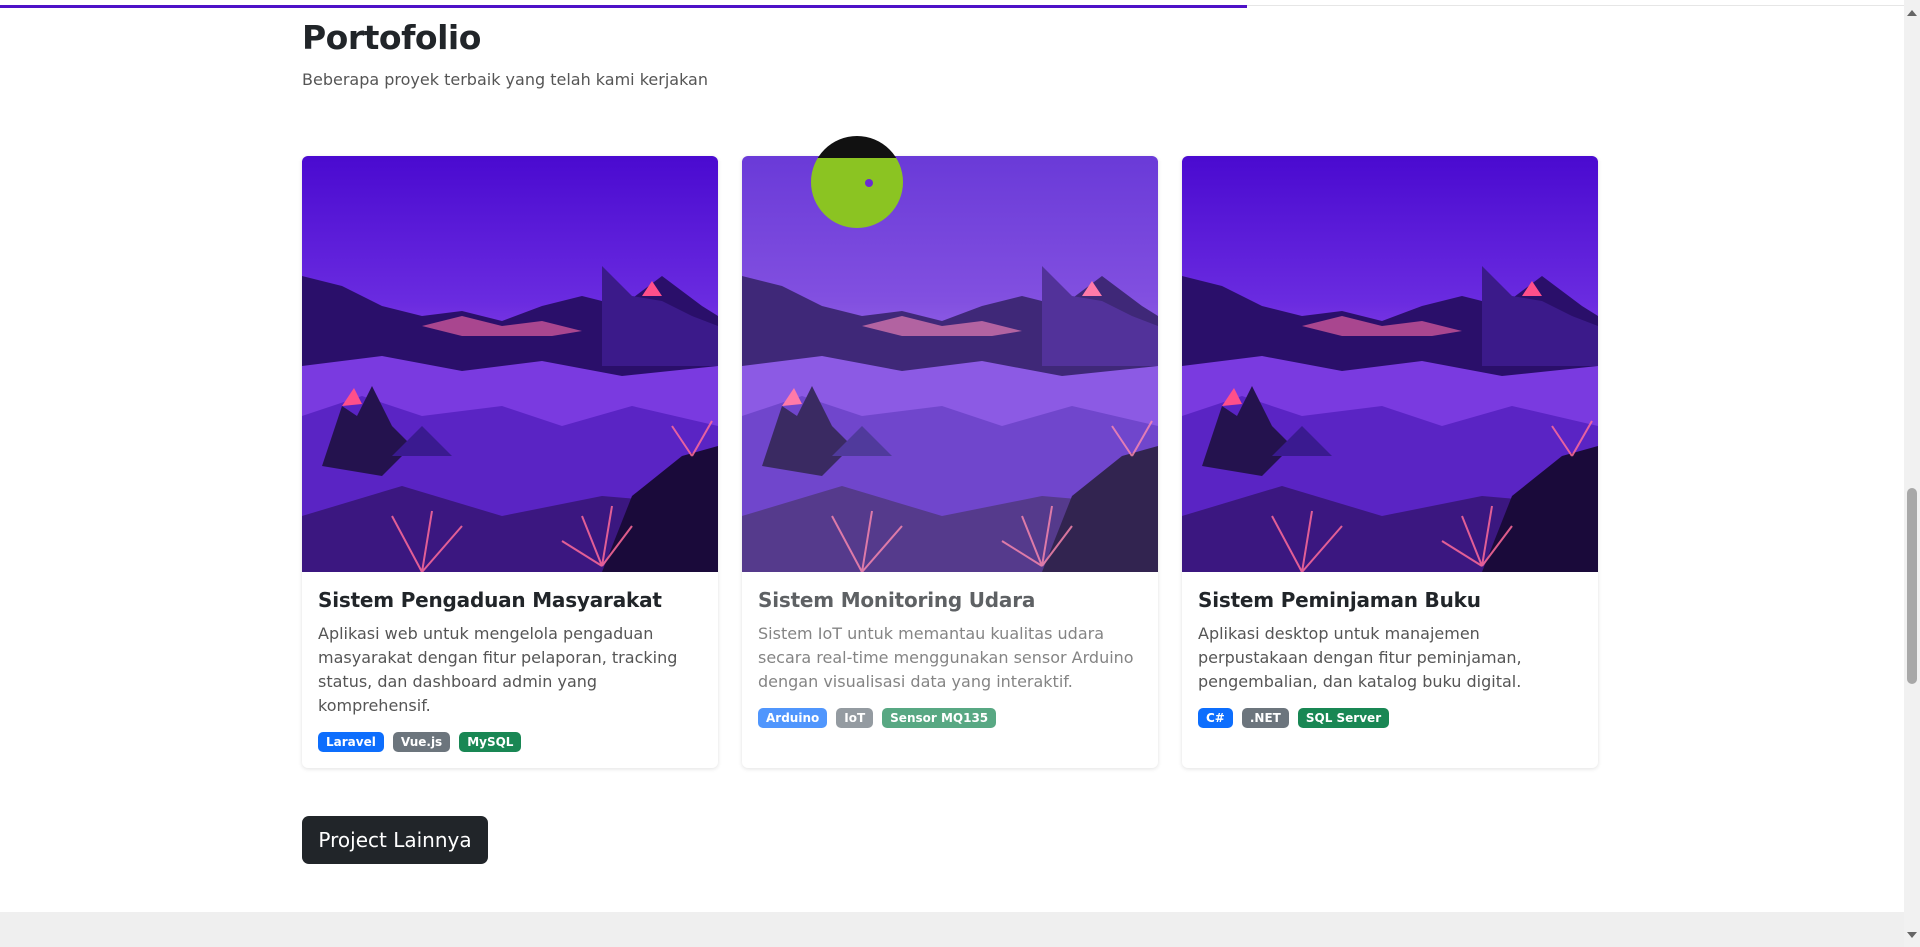 The width and height of the screenshot is (1920, 947). I want to click on tech-tags: Laravel Vue.js MySQL, so click(510, 742).